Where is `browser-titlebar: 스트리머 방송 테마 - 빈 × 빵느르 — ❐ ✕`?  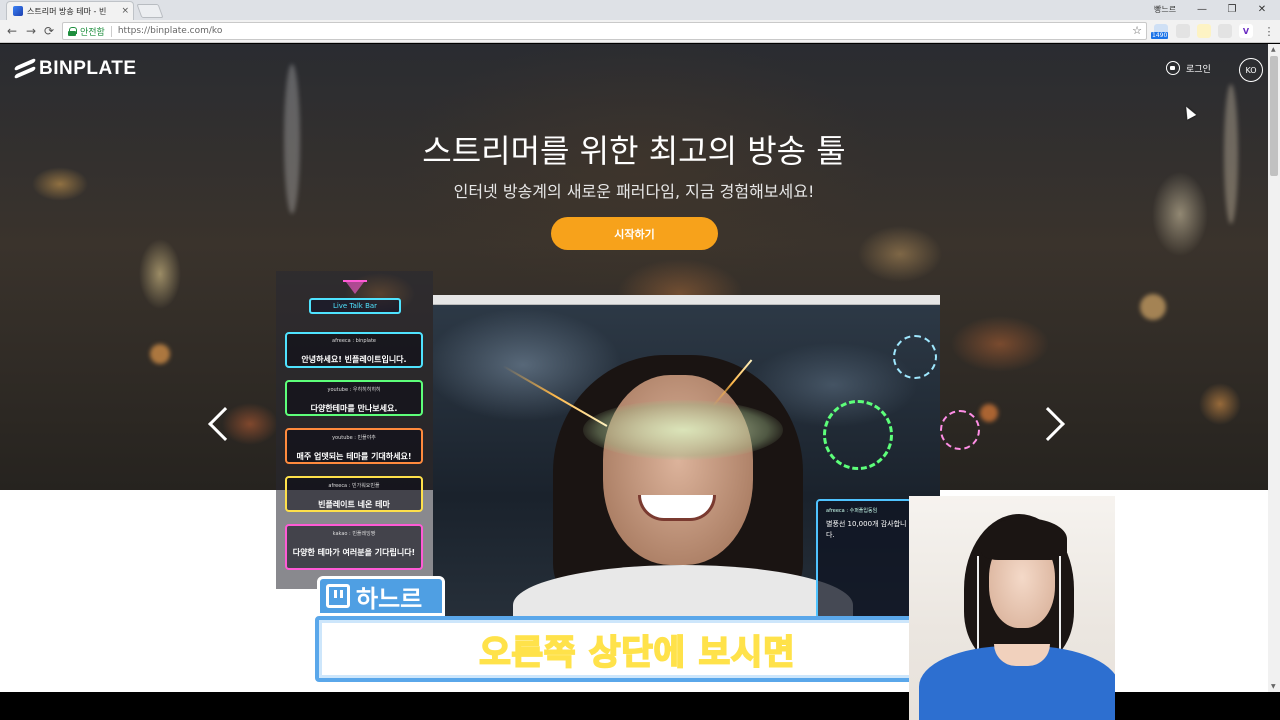 browser-titlebar: 스트리머 방송 테마 - 빈 × 빵느르 — ❐ ✕ is located at coordinates (640, 10).